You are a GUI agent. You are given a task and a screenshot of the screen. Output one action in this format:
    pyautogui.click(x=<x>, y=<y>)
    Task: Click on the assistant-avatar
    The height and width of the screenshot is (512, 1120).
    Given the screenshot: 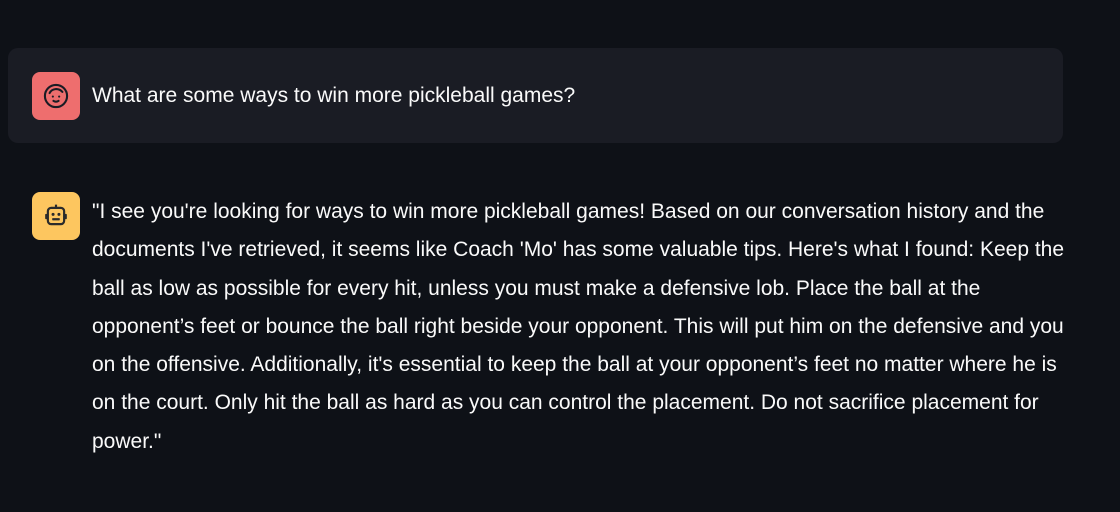 What is the action you would take?
    pyautogui.click(x=56, y=216)
    